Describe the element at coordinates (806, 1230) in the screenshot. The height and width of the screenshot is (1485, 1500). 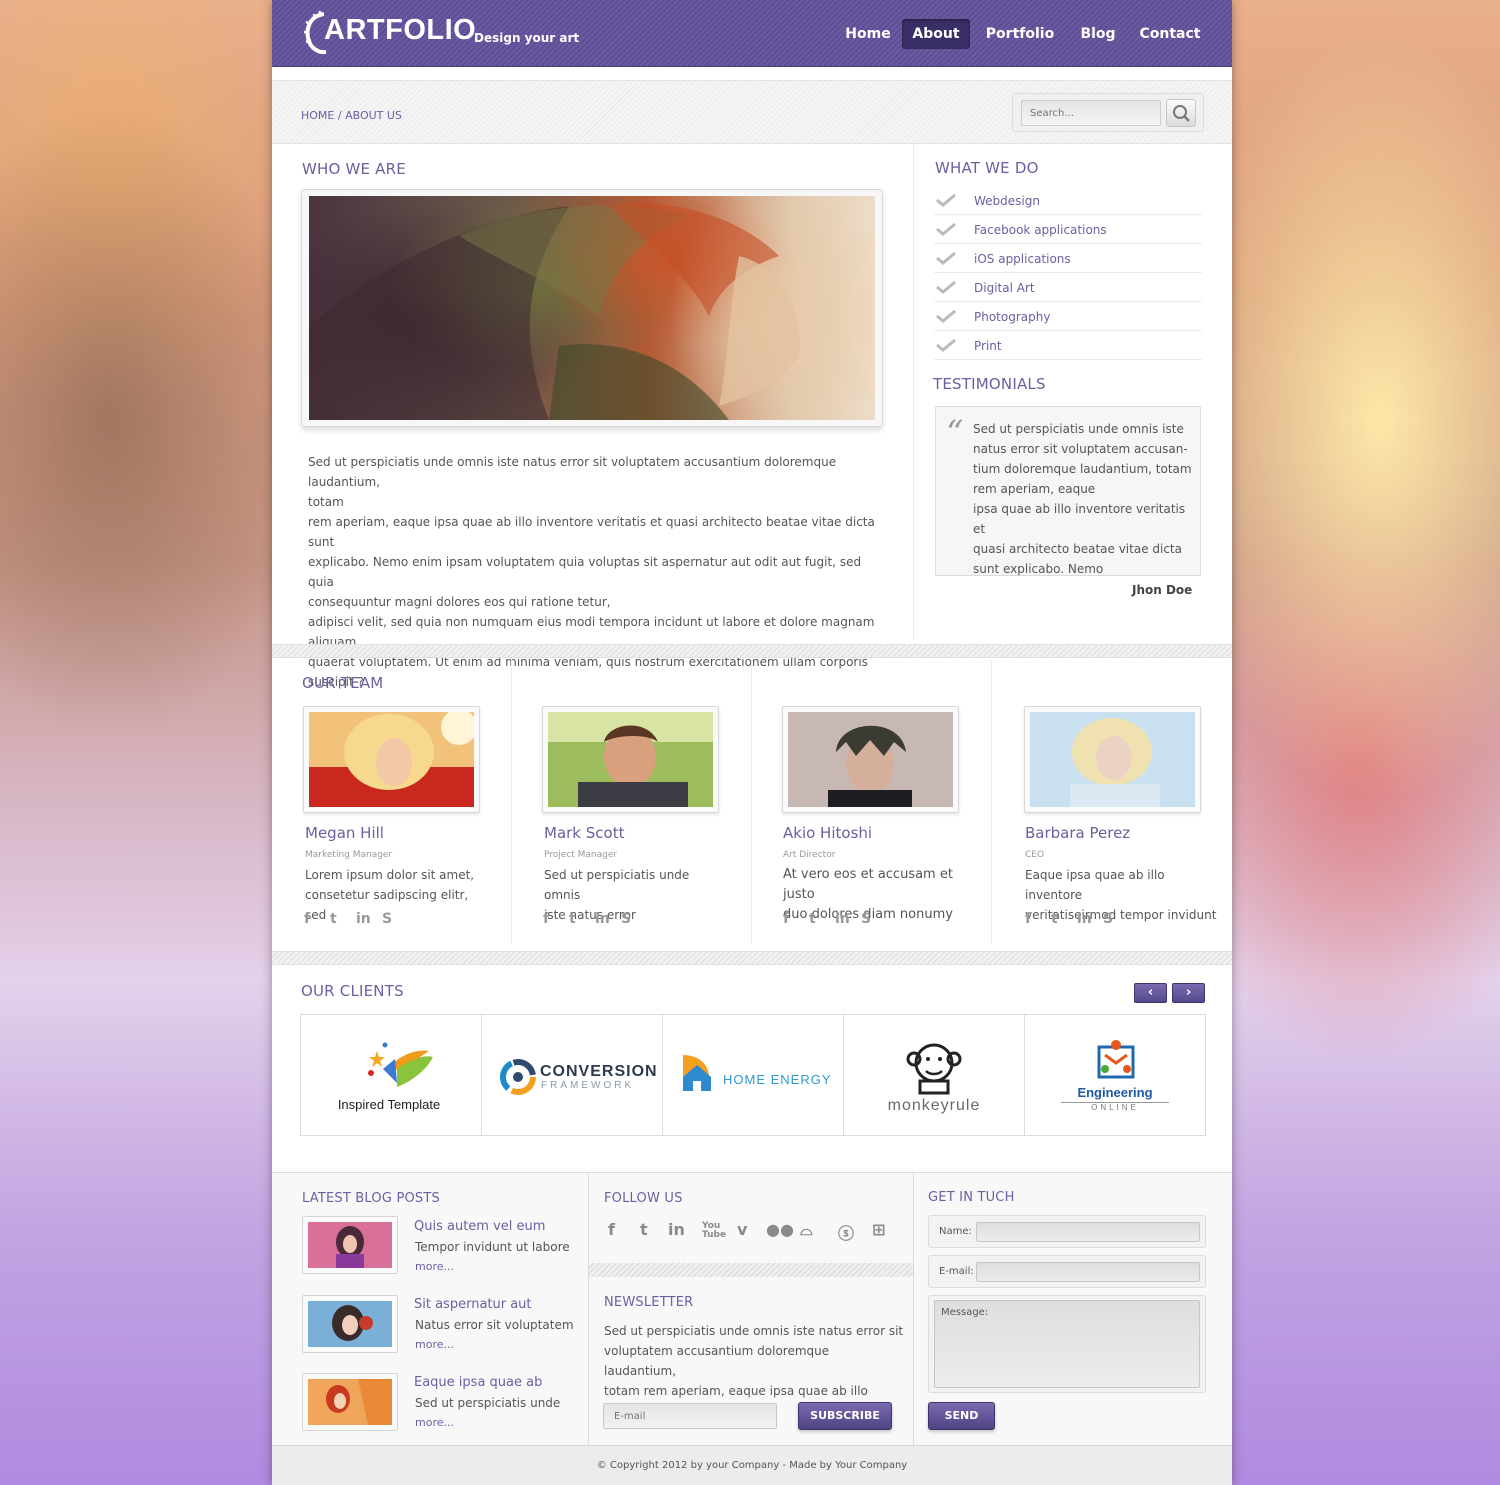
I see `delicious-icon: ⌓` at that location.